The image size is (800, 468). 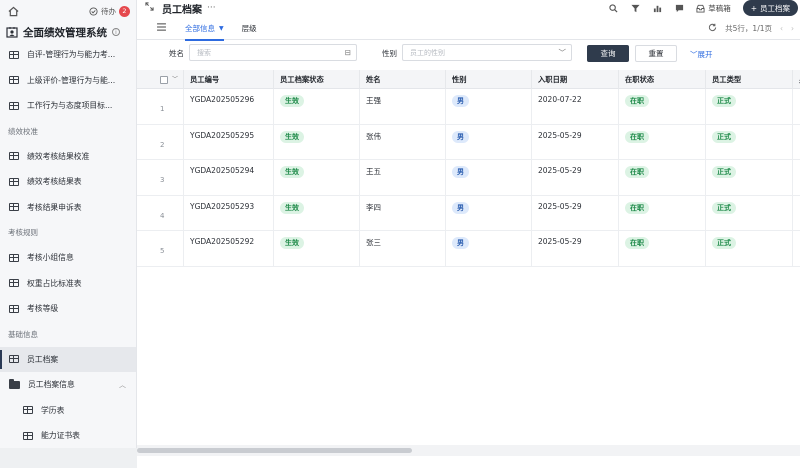 I want to click on drafts-button: 草稿箱, so click(x=713, y=8).